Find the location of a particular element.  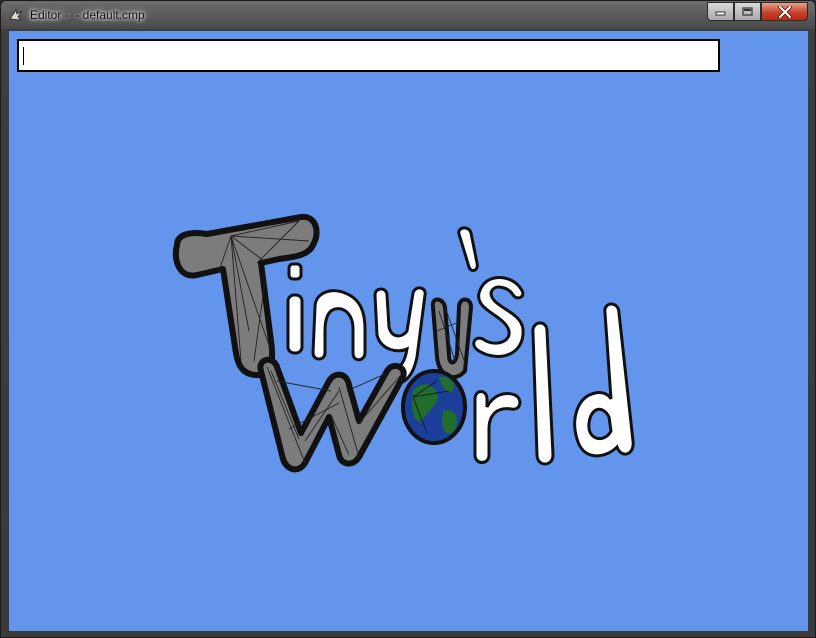

maximize-button is located at coordinates (747, 11).